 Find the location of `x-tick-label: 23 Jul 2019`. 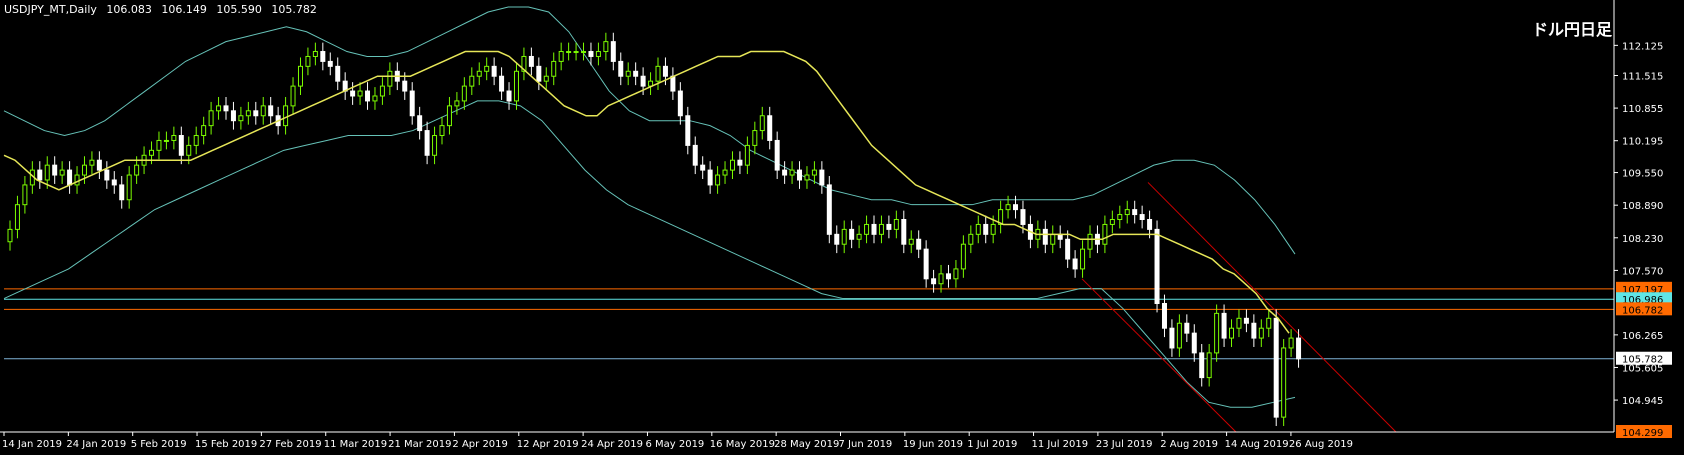

x-tick-label: 23 Jul 2019 is located at coordinates (1124, 444).